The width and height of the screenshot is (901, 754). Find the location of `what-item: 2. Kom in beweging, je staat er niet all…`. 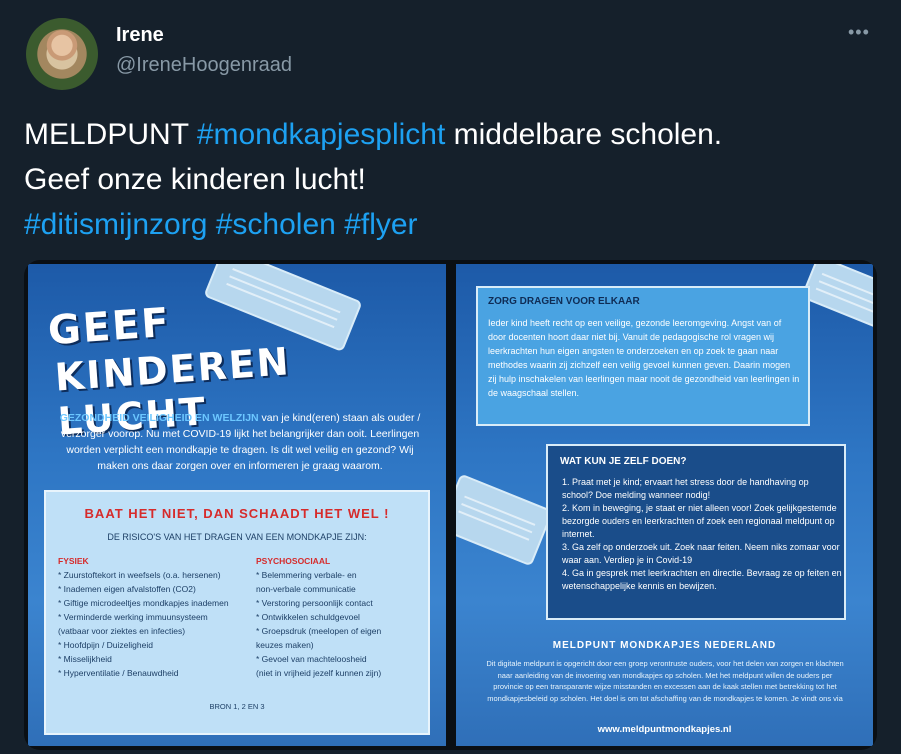

what-item: 2. Kom in beweging, je staat er niet all… is located at coordinates (699, 521).